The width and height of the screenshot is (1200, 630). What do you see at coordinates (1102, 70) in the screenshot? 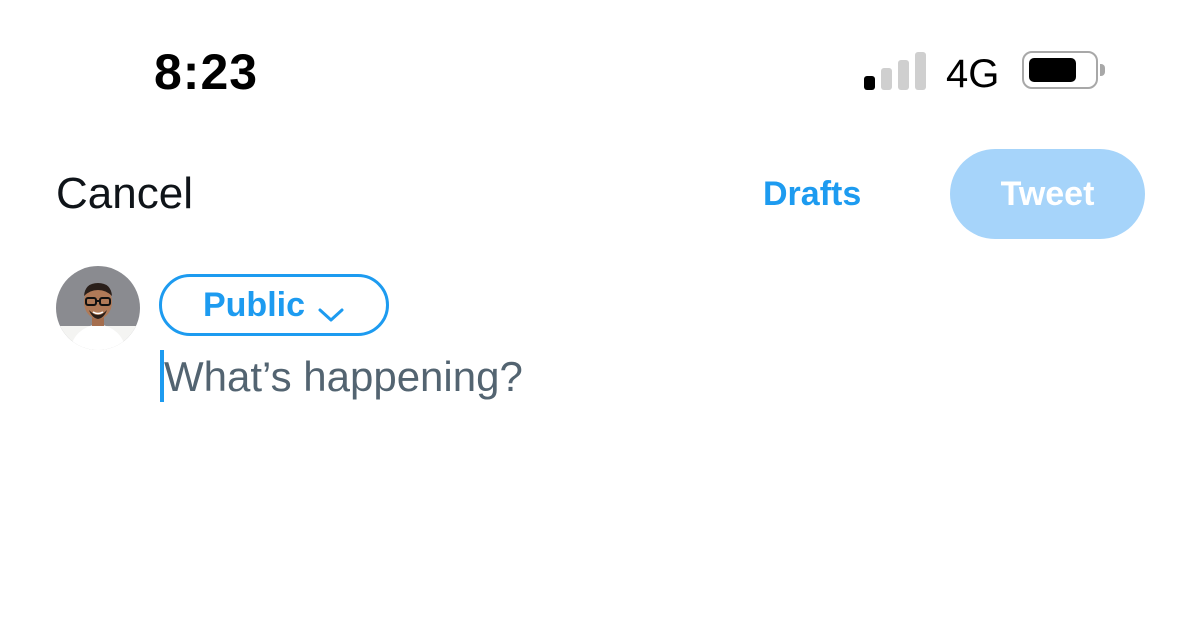
I see `battery-cap` at bounding box center [1102, 70].